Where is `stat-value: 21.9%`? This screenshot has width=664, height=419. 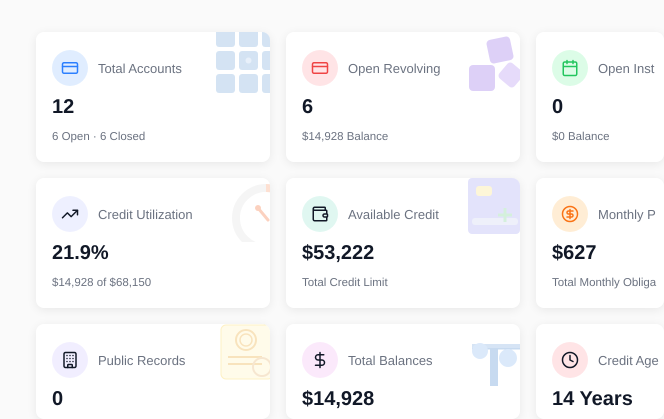
stat-value: 21.9% is located at coordinates (80, 253).